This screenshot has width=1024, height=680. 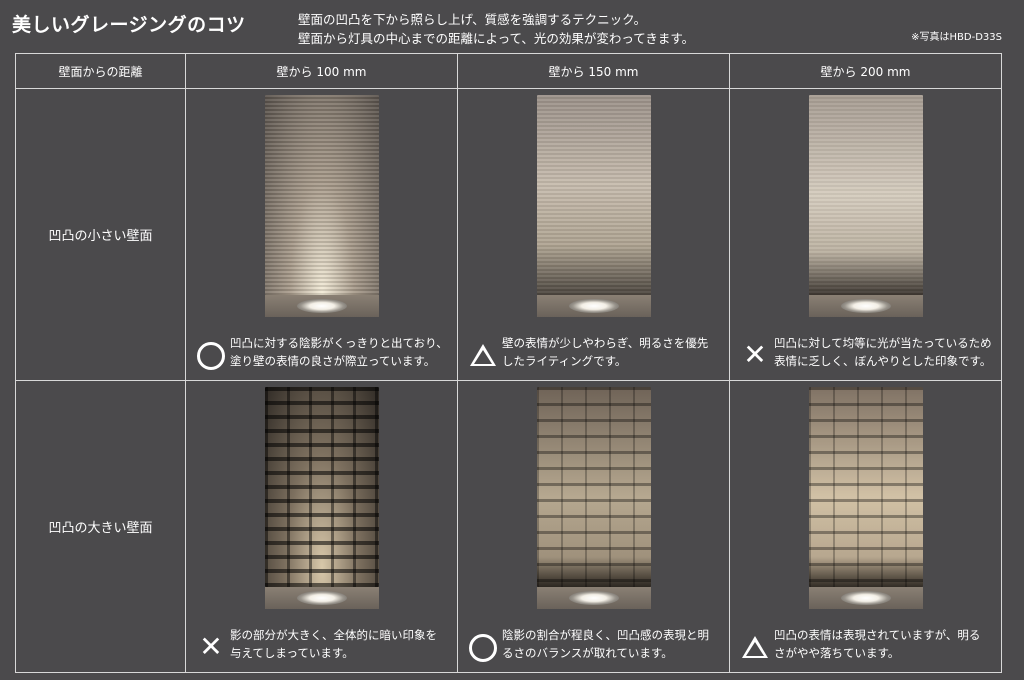 What do you see at coordinates (605, 635) in the screenshot?
I see `caption-line: 陰影の割合が程良く、凹凸感の表現と明` at bounding box center [605, 635].